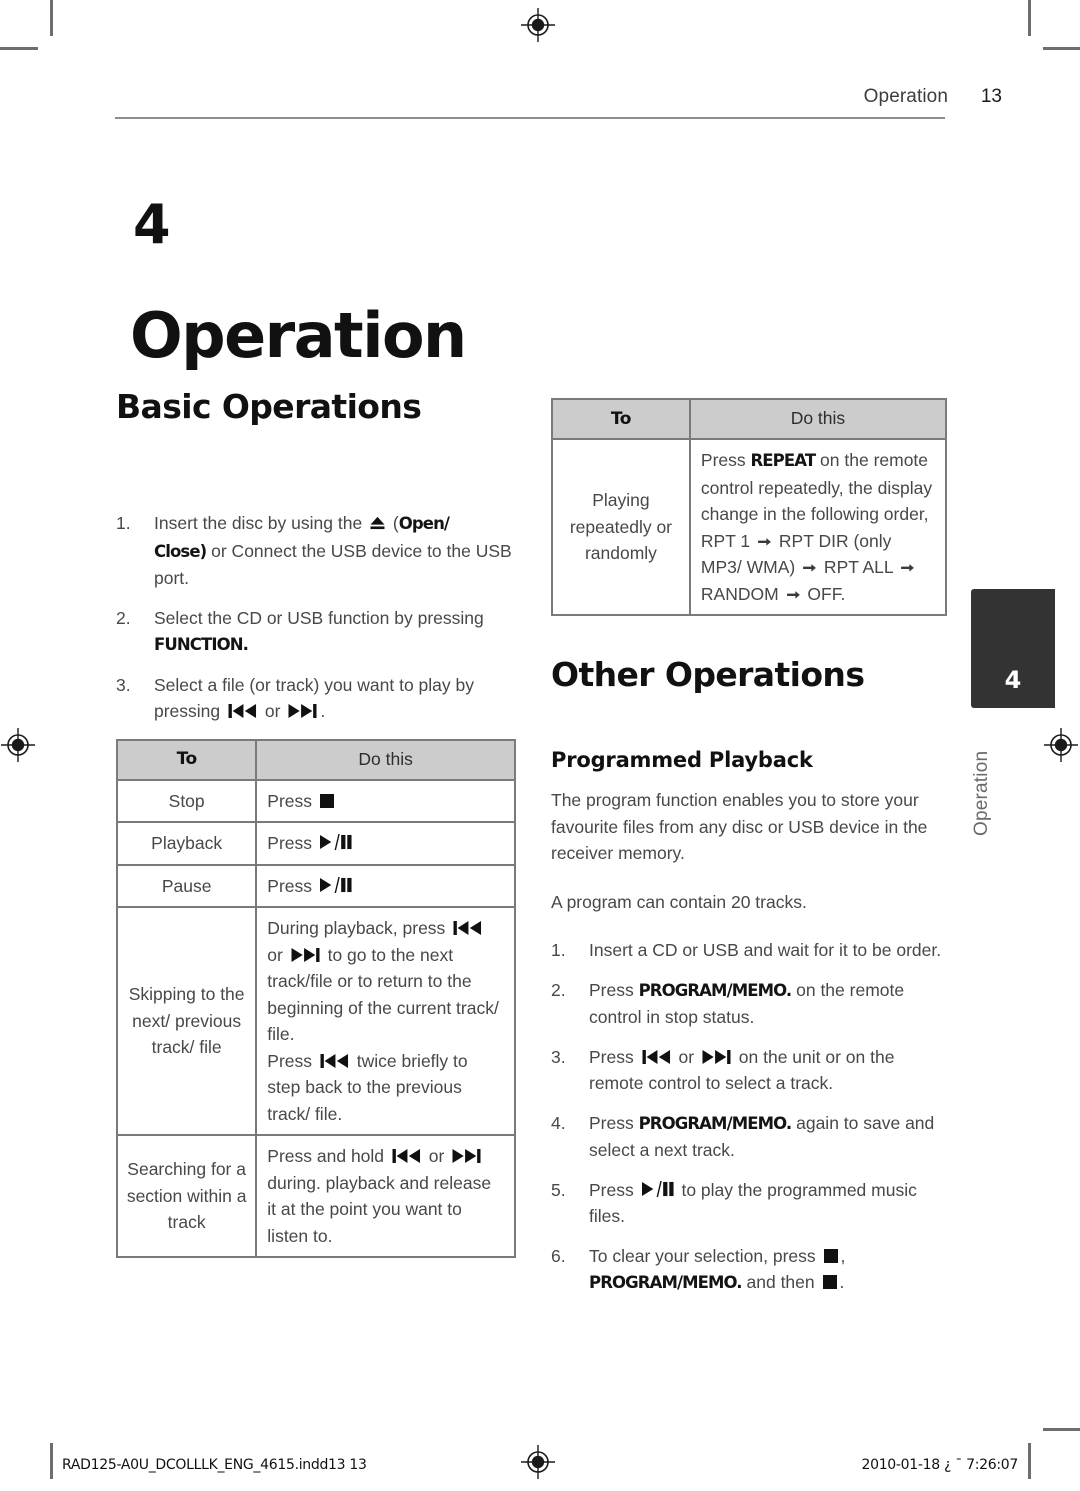 This screenshot has width=1080, height=1491. What do you see at coordinates (186, 843) in the screenshot?
I see `basic-operations-table-cell-to: Playback` at bounding box center [186, 843].